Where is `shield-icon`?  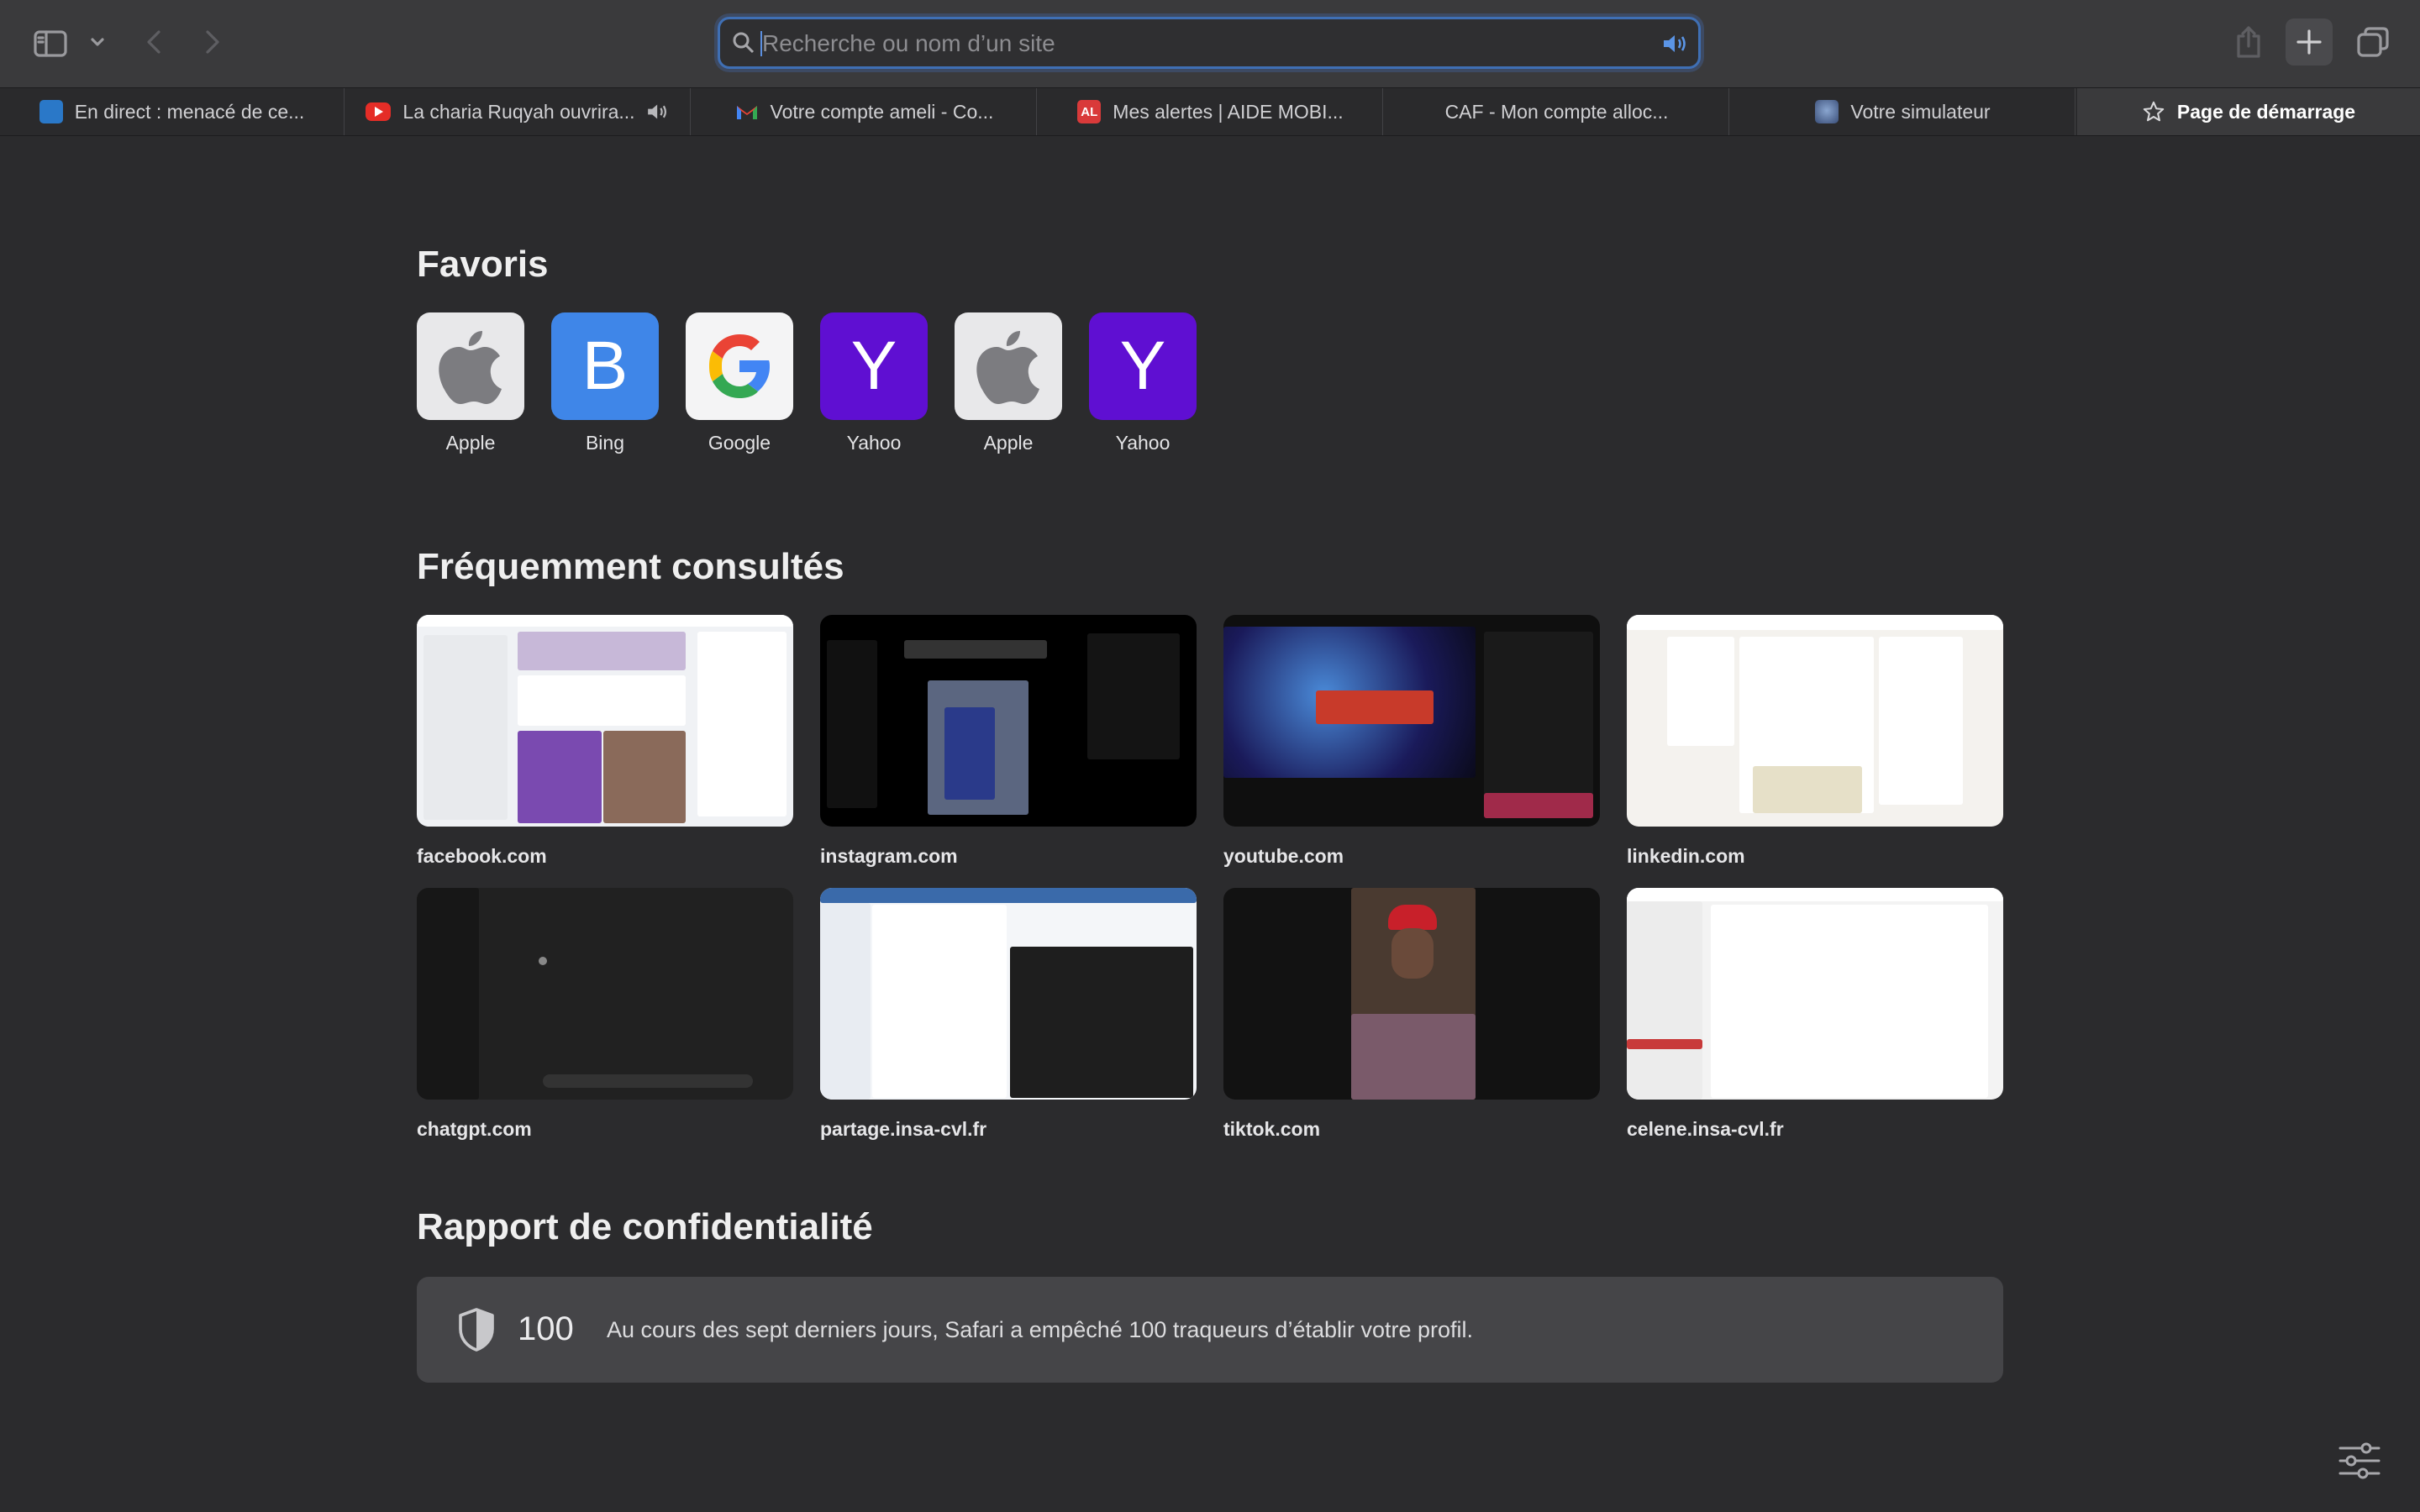 shield-icon is located at coordinates (477, 1330).